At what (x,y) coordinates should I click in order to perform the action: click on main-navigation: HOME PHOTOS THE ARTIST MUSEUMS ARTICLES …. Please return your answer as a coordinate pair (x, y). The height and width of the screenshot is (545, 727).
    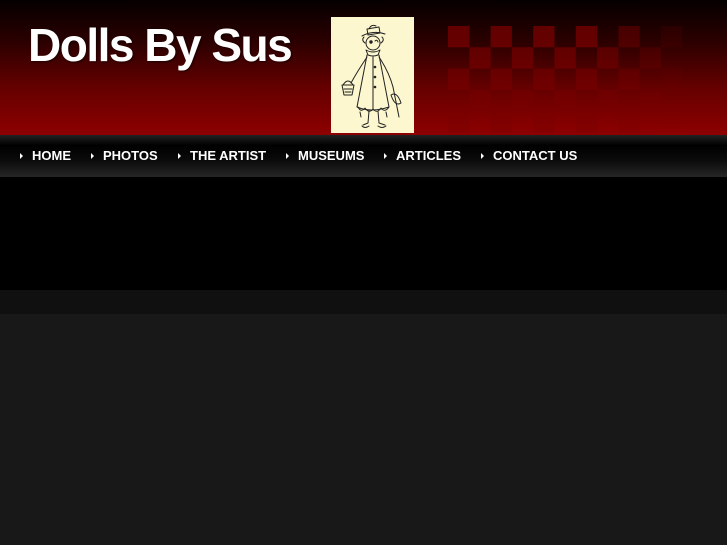
    Looking at the image, I should click on (363, 156).